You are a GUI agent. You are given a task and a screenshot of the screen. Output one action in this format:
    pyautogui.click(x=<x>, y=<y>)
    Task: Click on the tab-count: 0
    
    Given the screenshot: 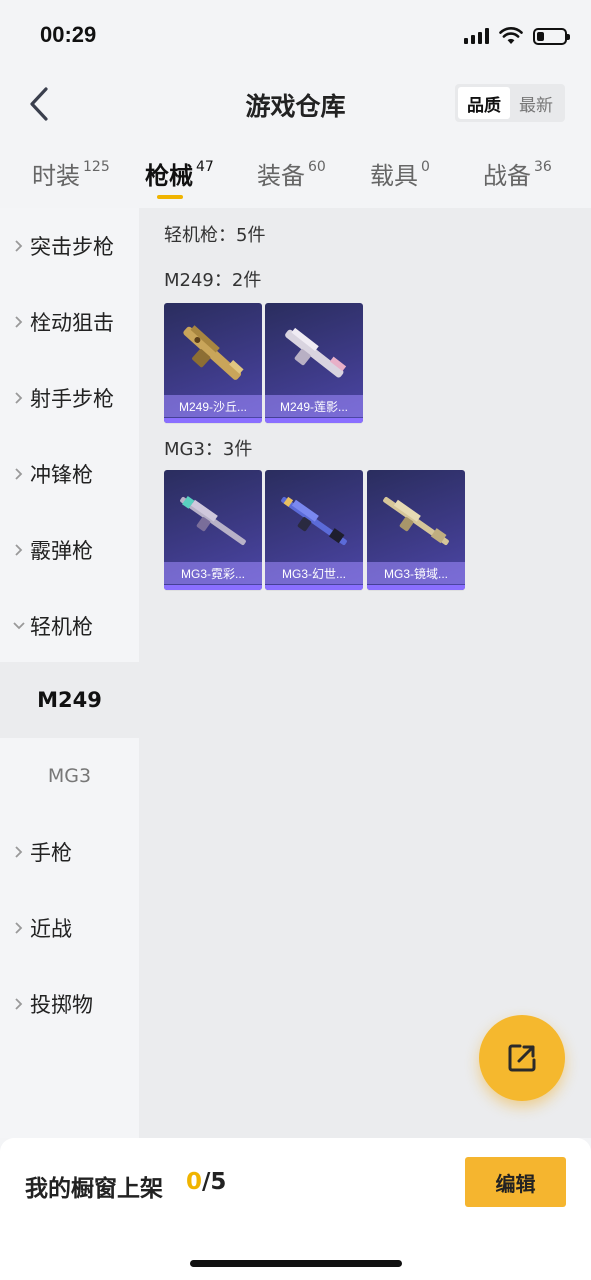 What is the action you would take?
    pyautogui.click(x=425, y=167)
    